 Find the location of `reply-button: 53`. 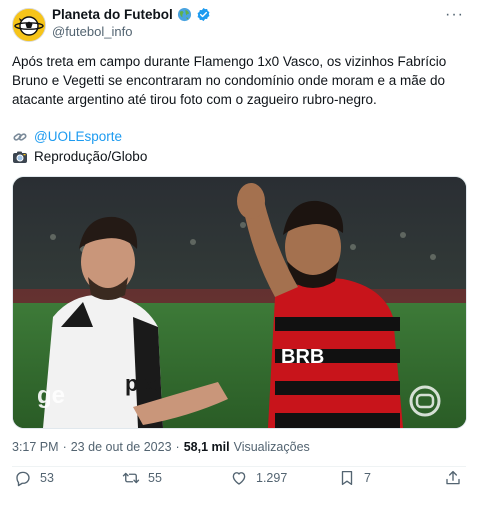

reply-button: 53 is located at coordinates (34, 478).